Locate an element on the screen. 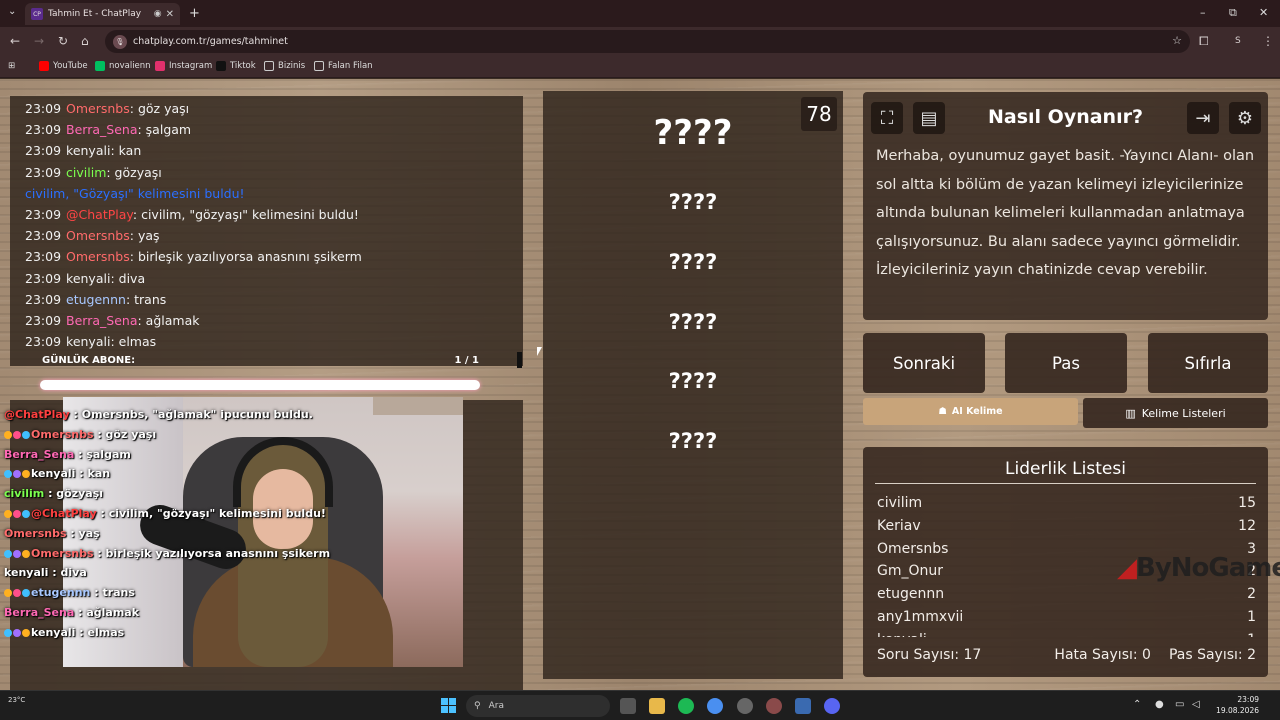  mouse-cursor-icon is located at coordinates (539, 351).